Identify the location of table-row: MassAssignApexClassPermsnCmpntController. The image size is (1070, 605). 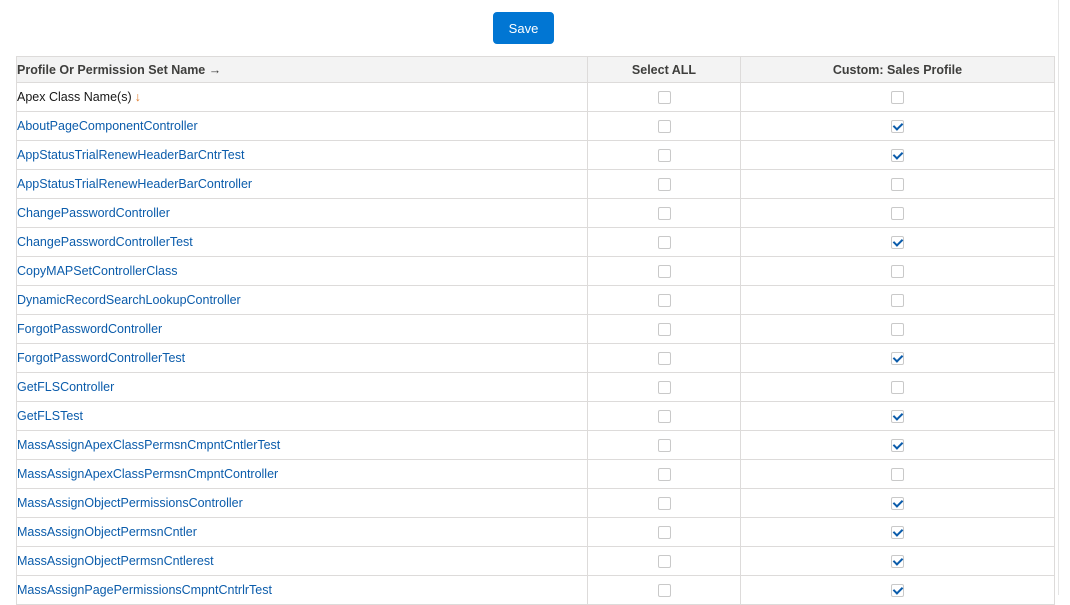
(535, 474).